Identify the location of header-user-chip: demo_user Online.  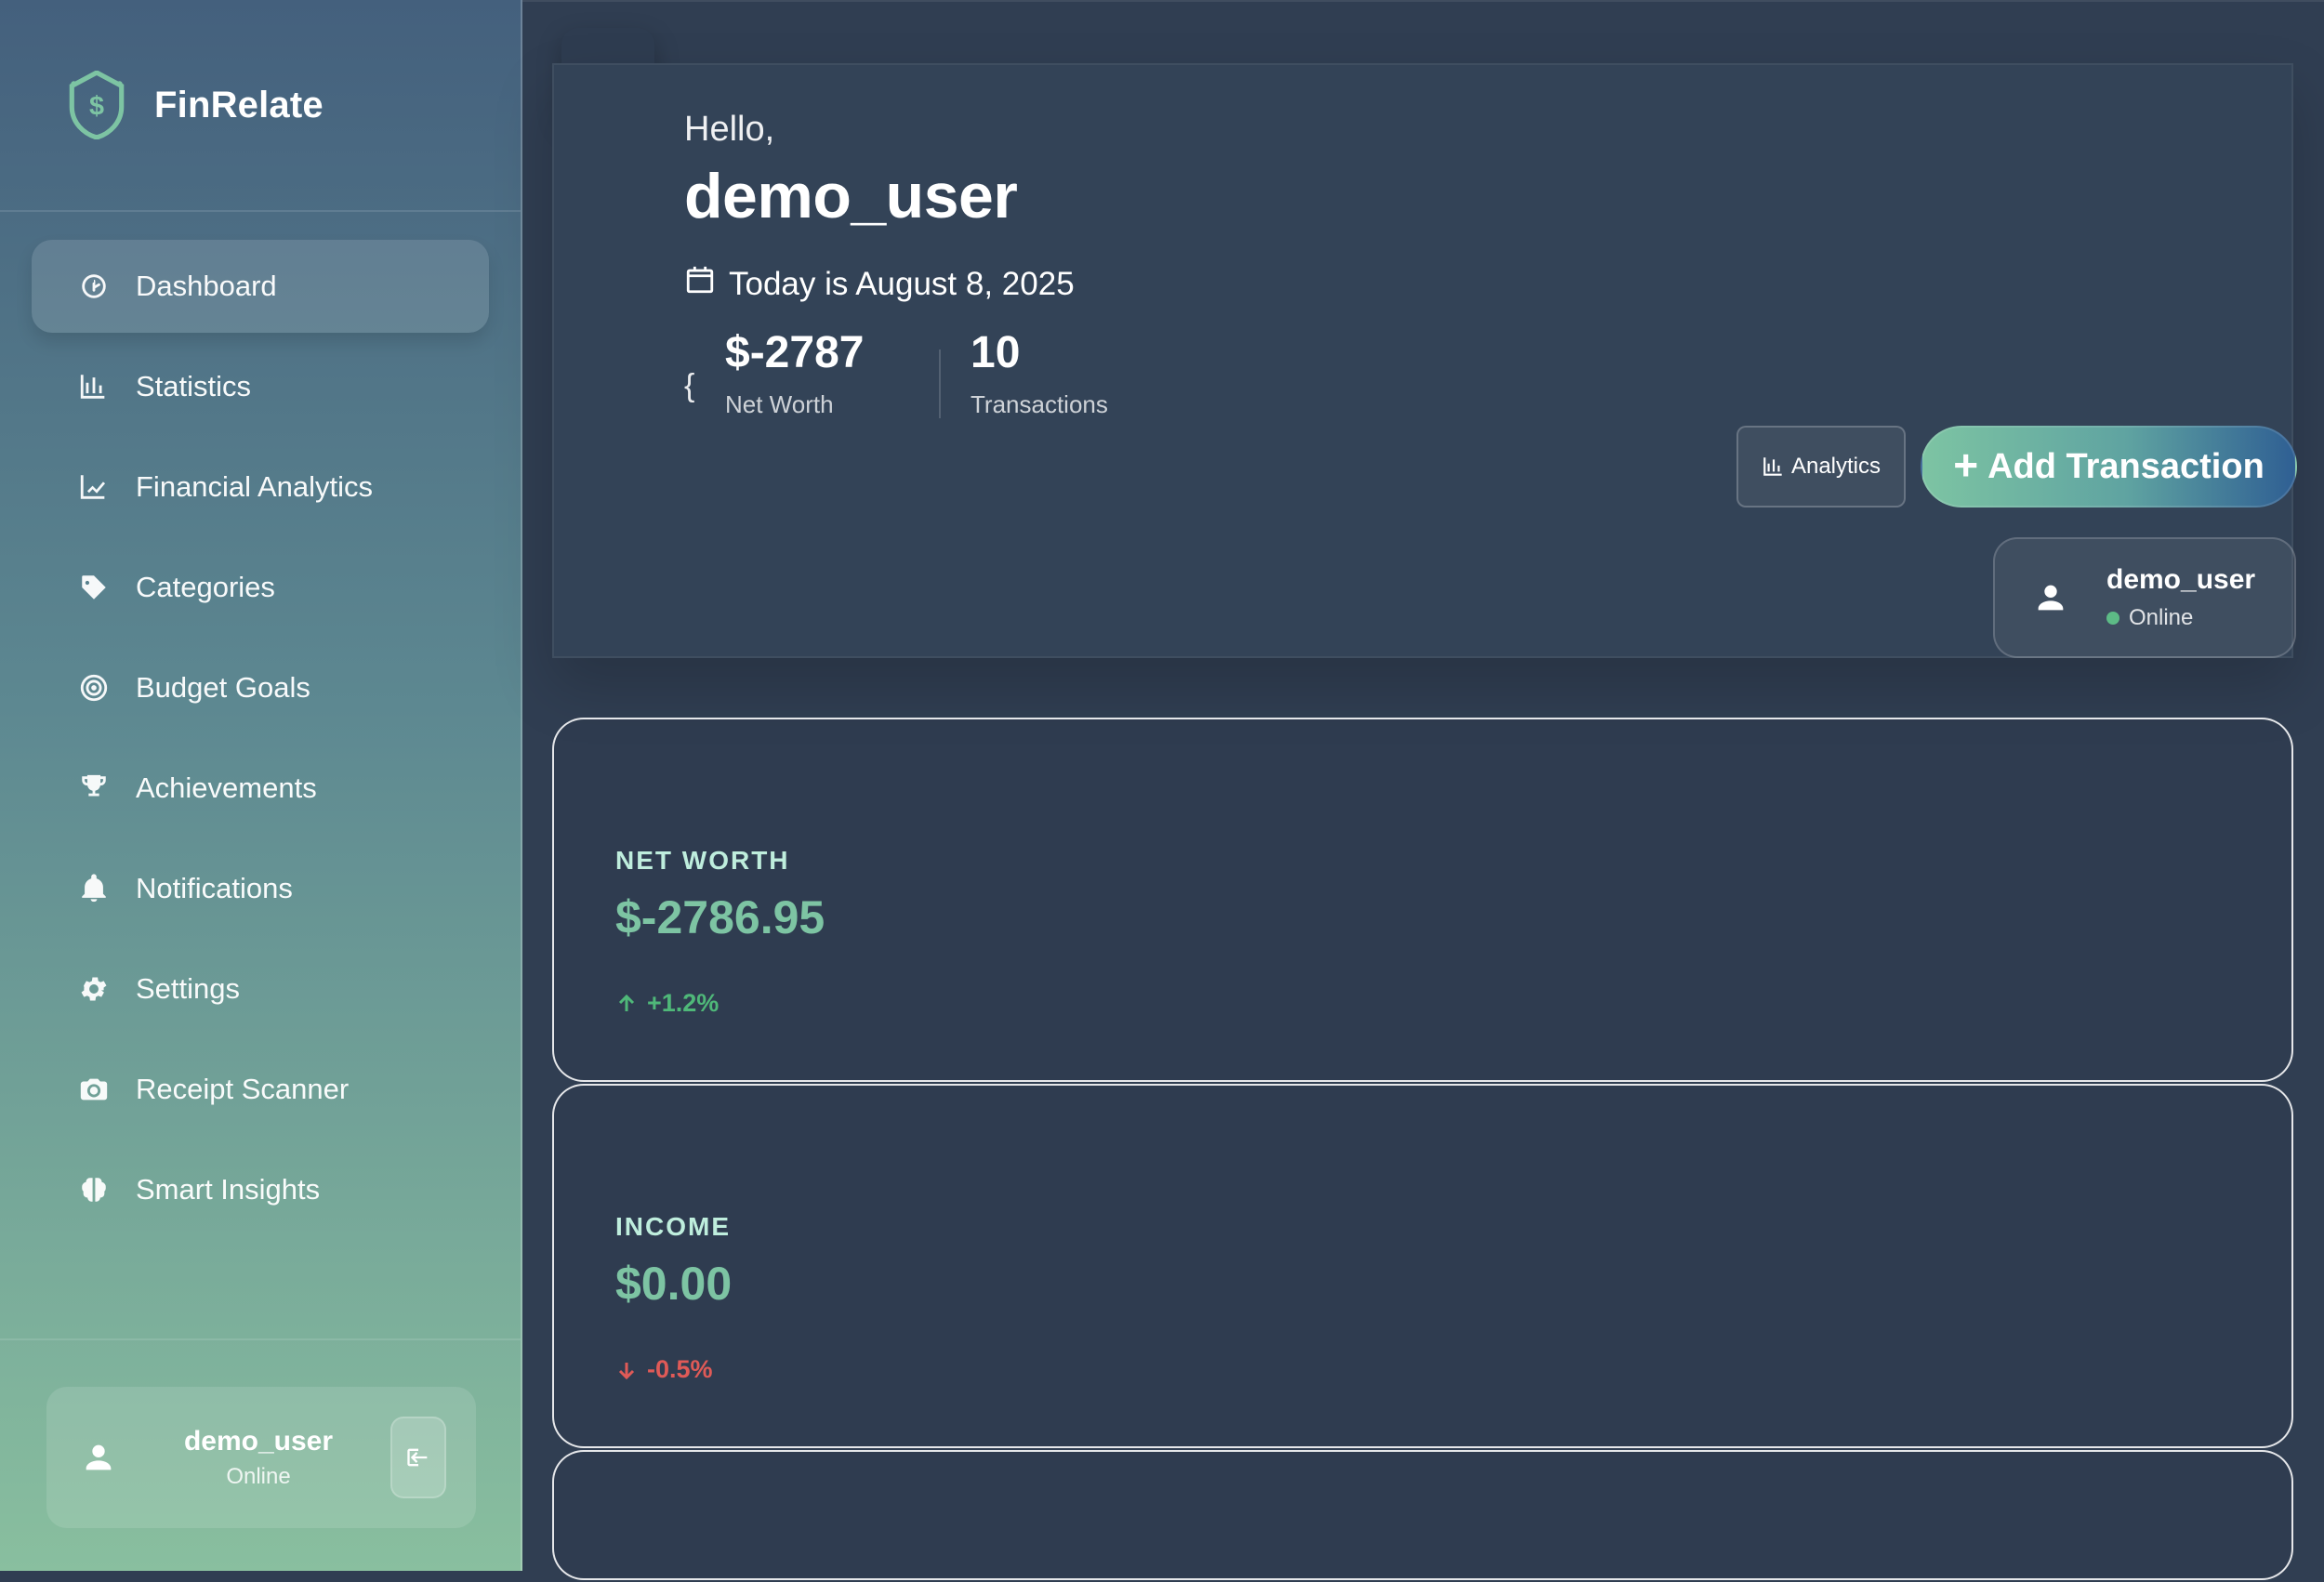
(2144, 598).